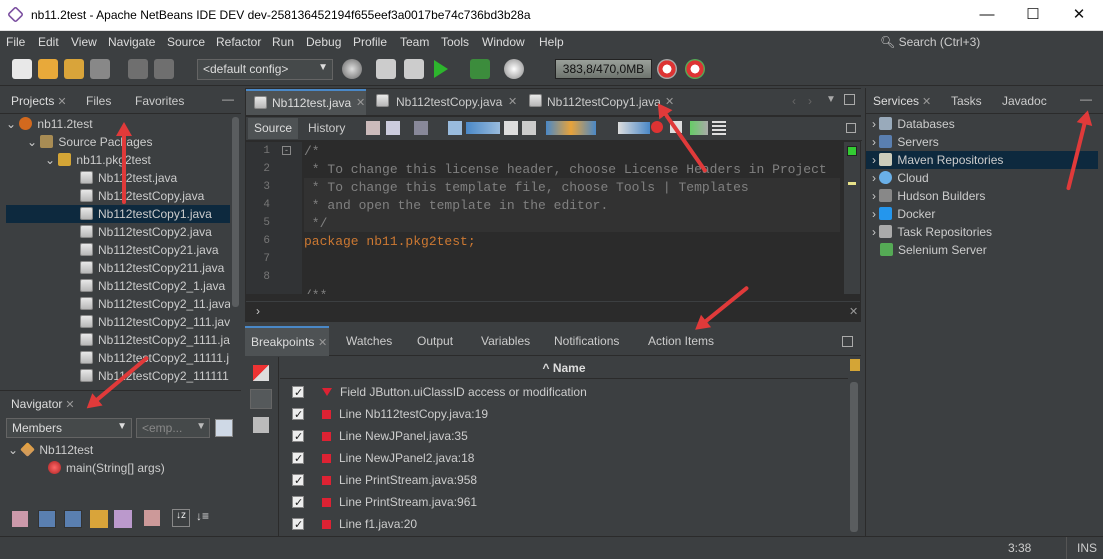 This screenshot has height=559, width=1103. Describe the element at coordinates (1087, 548) in the screenshot. I see `insert-mode: INS` at that location.